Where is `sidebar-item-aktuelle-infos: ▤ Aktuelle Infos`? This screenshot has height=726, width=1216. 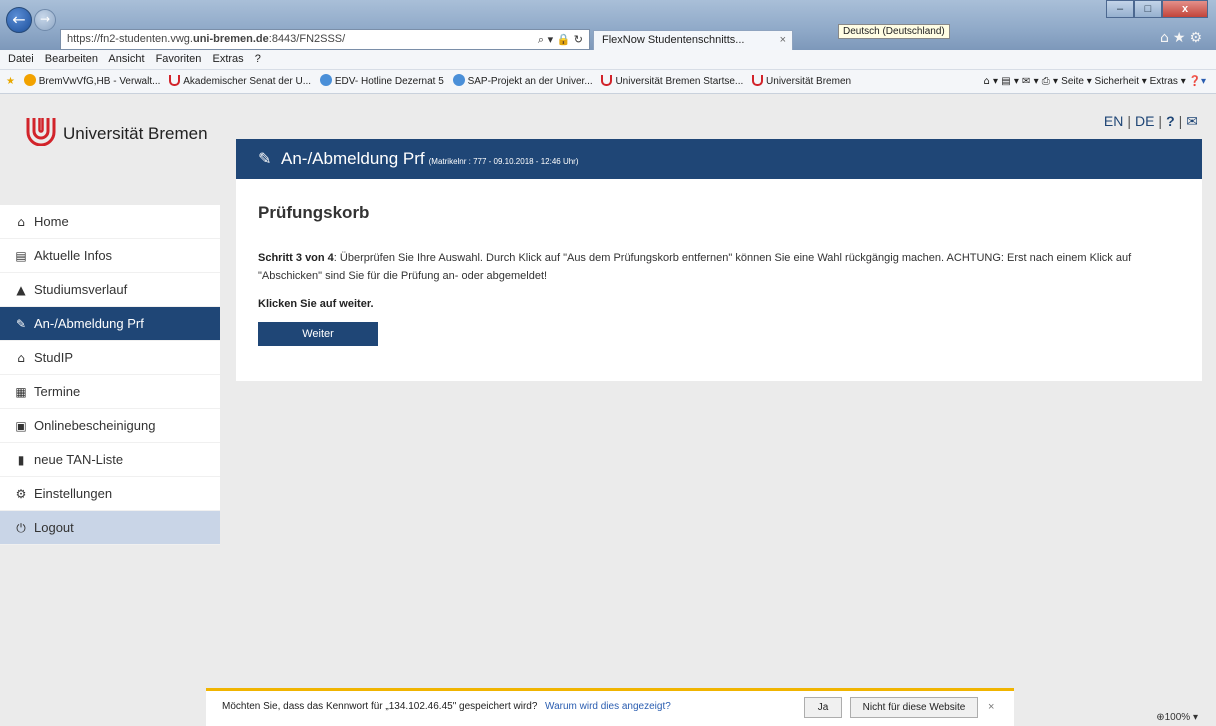
sidebar-item-aktuelle-infos: ▤ Aktuelle Infos is located at coordinates (110, 256).